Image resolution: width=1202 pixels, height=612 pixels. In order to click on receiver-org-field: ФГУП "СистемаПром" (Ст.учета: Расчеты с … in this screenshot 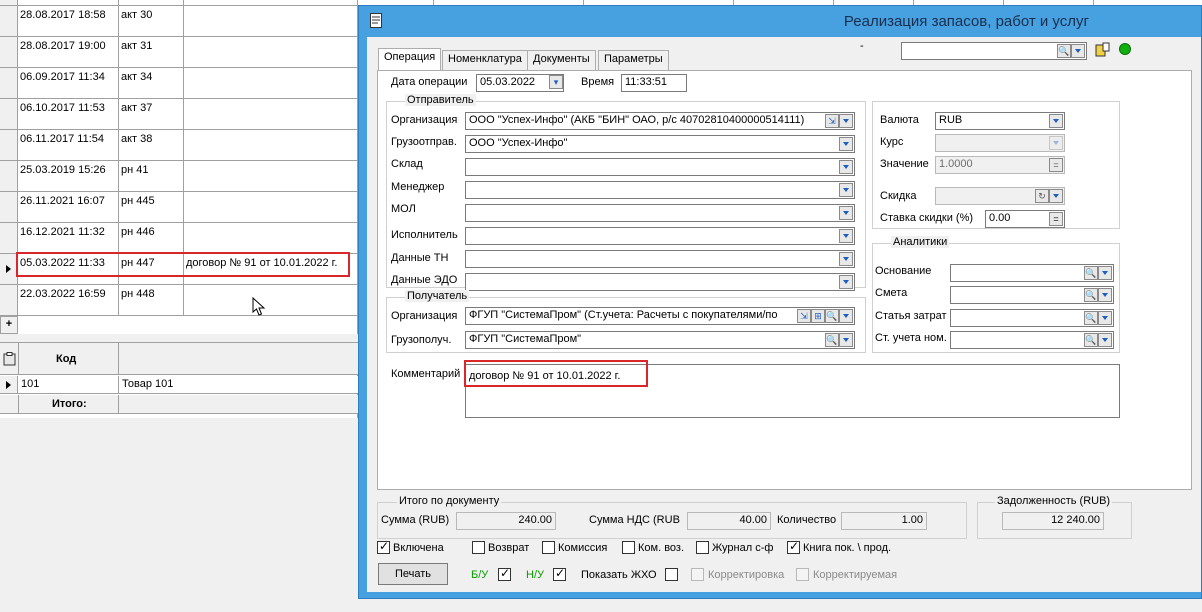, I will do `click(660, 316)`.